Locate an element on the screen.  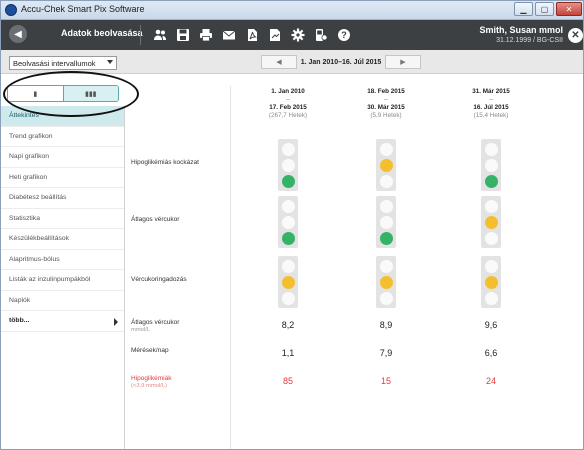
patient-name: Smith, Susan mmol is located at coordinates (521, 30).